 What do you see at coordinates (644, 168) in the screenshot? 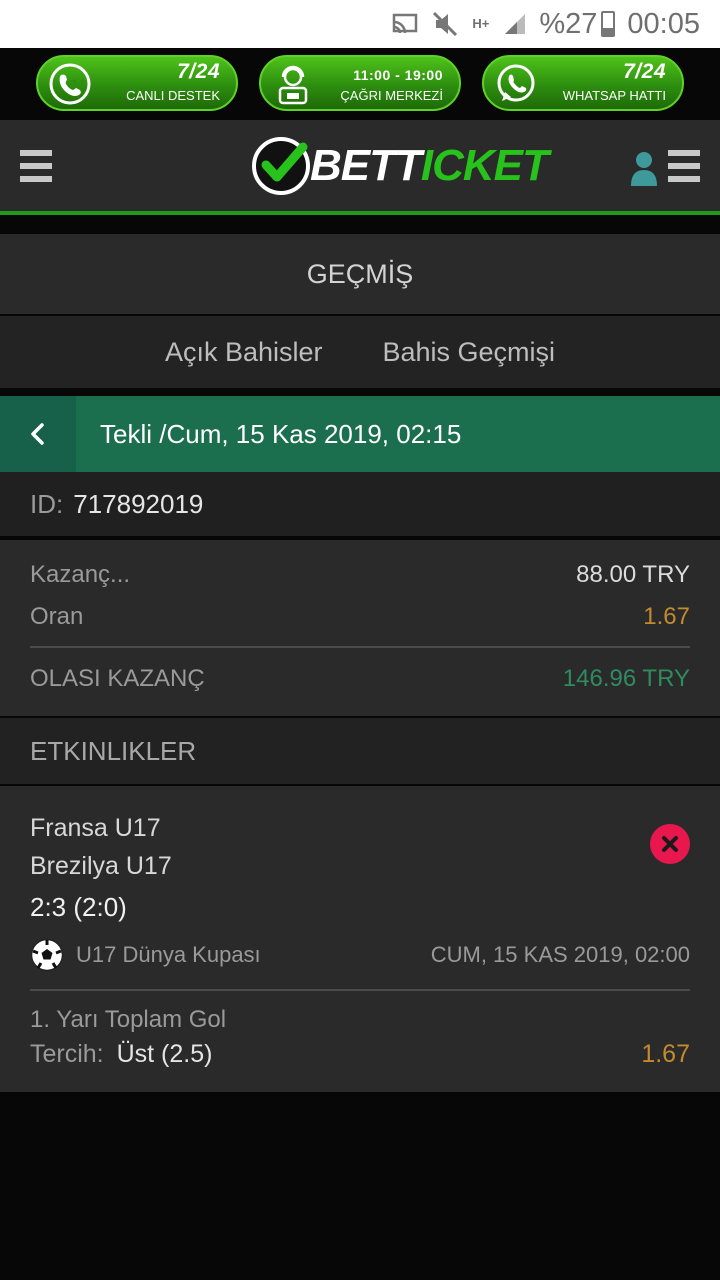
I see `user-icon` at bounding box center [644, 168].